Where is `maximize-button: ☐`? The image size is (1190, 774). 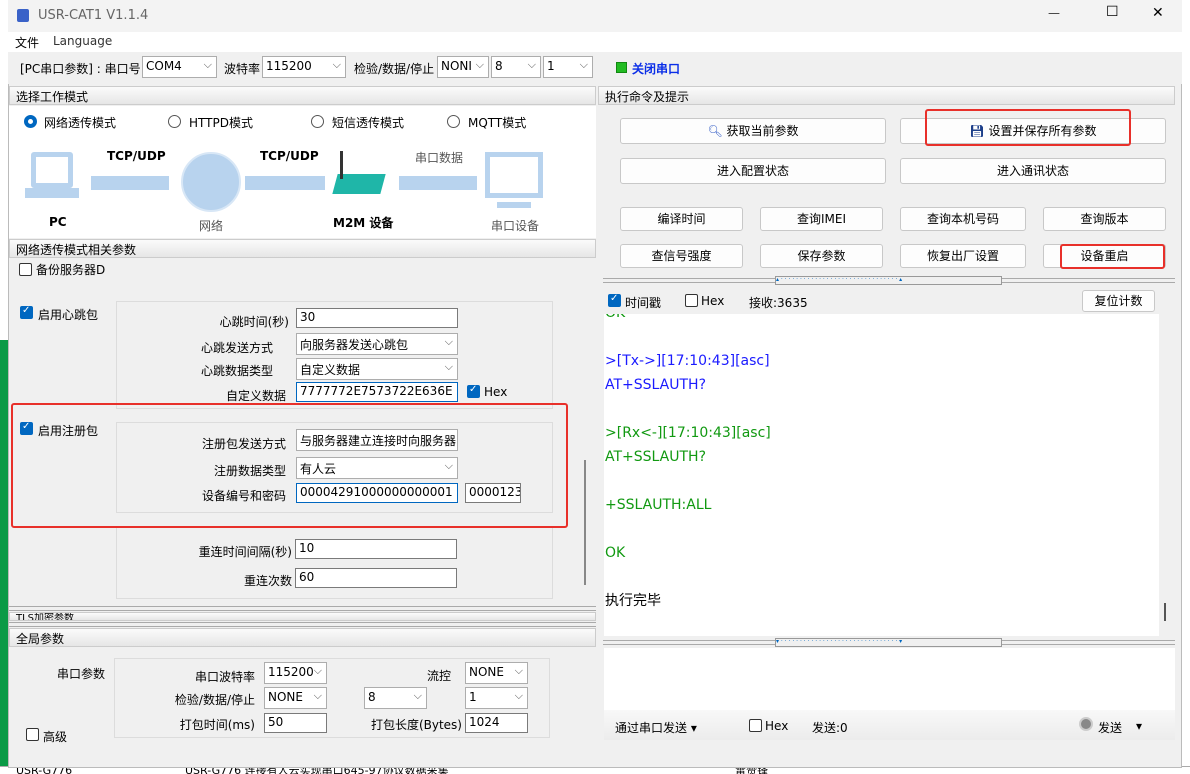
maximize-button: ☐ is located at coordinates (1112, 12).